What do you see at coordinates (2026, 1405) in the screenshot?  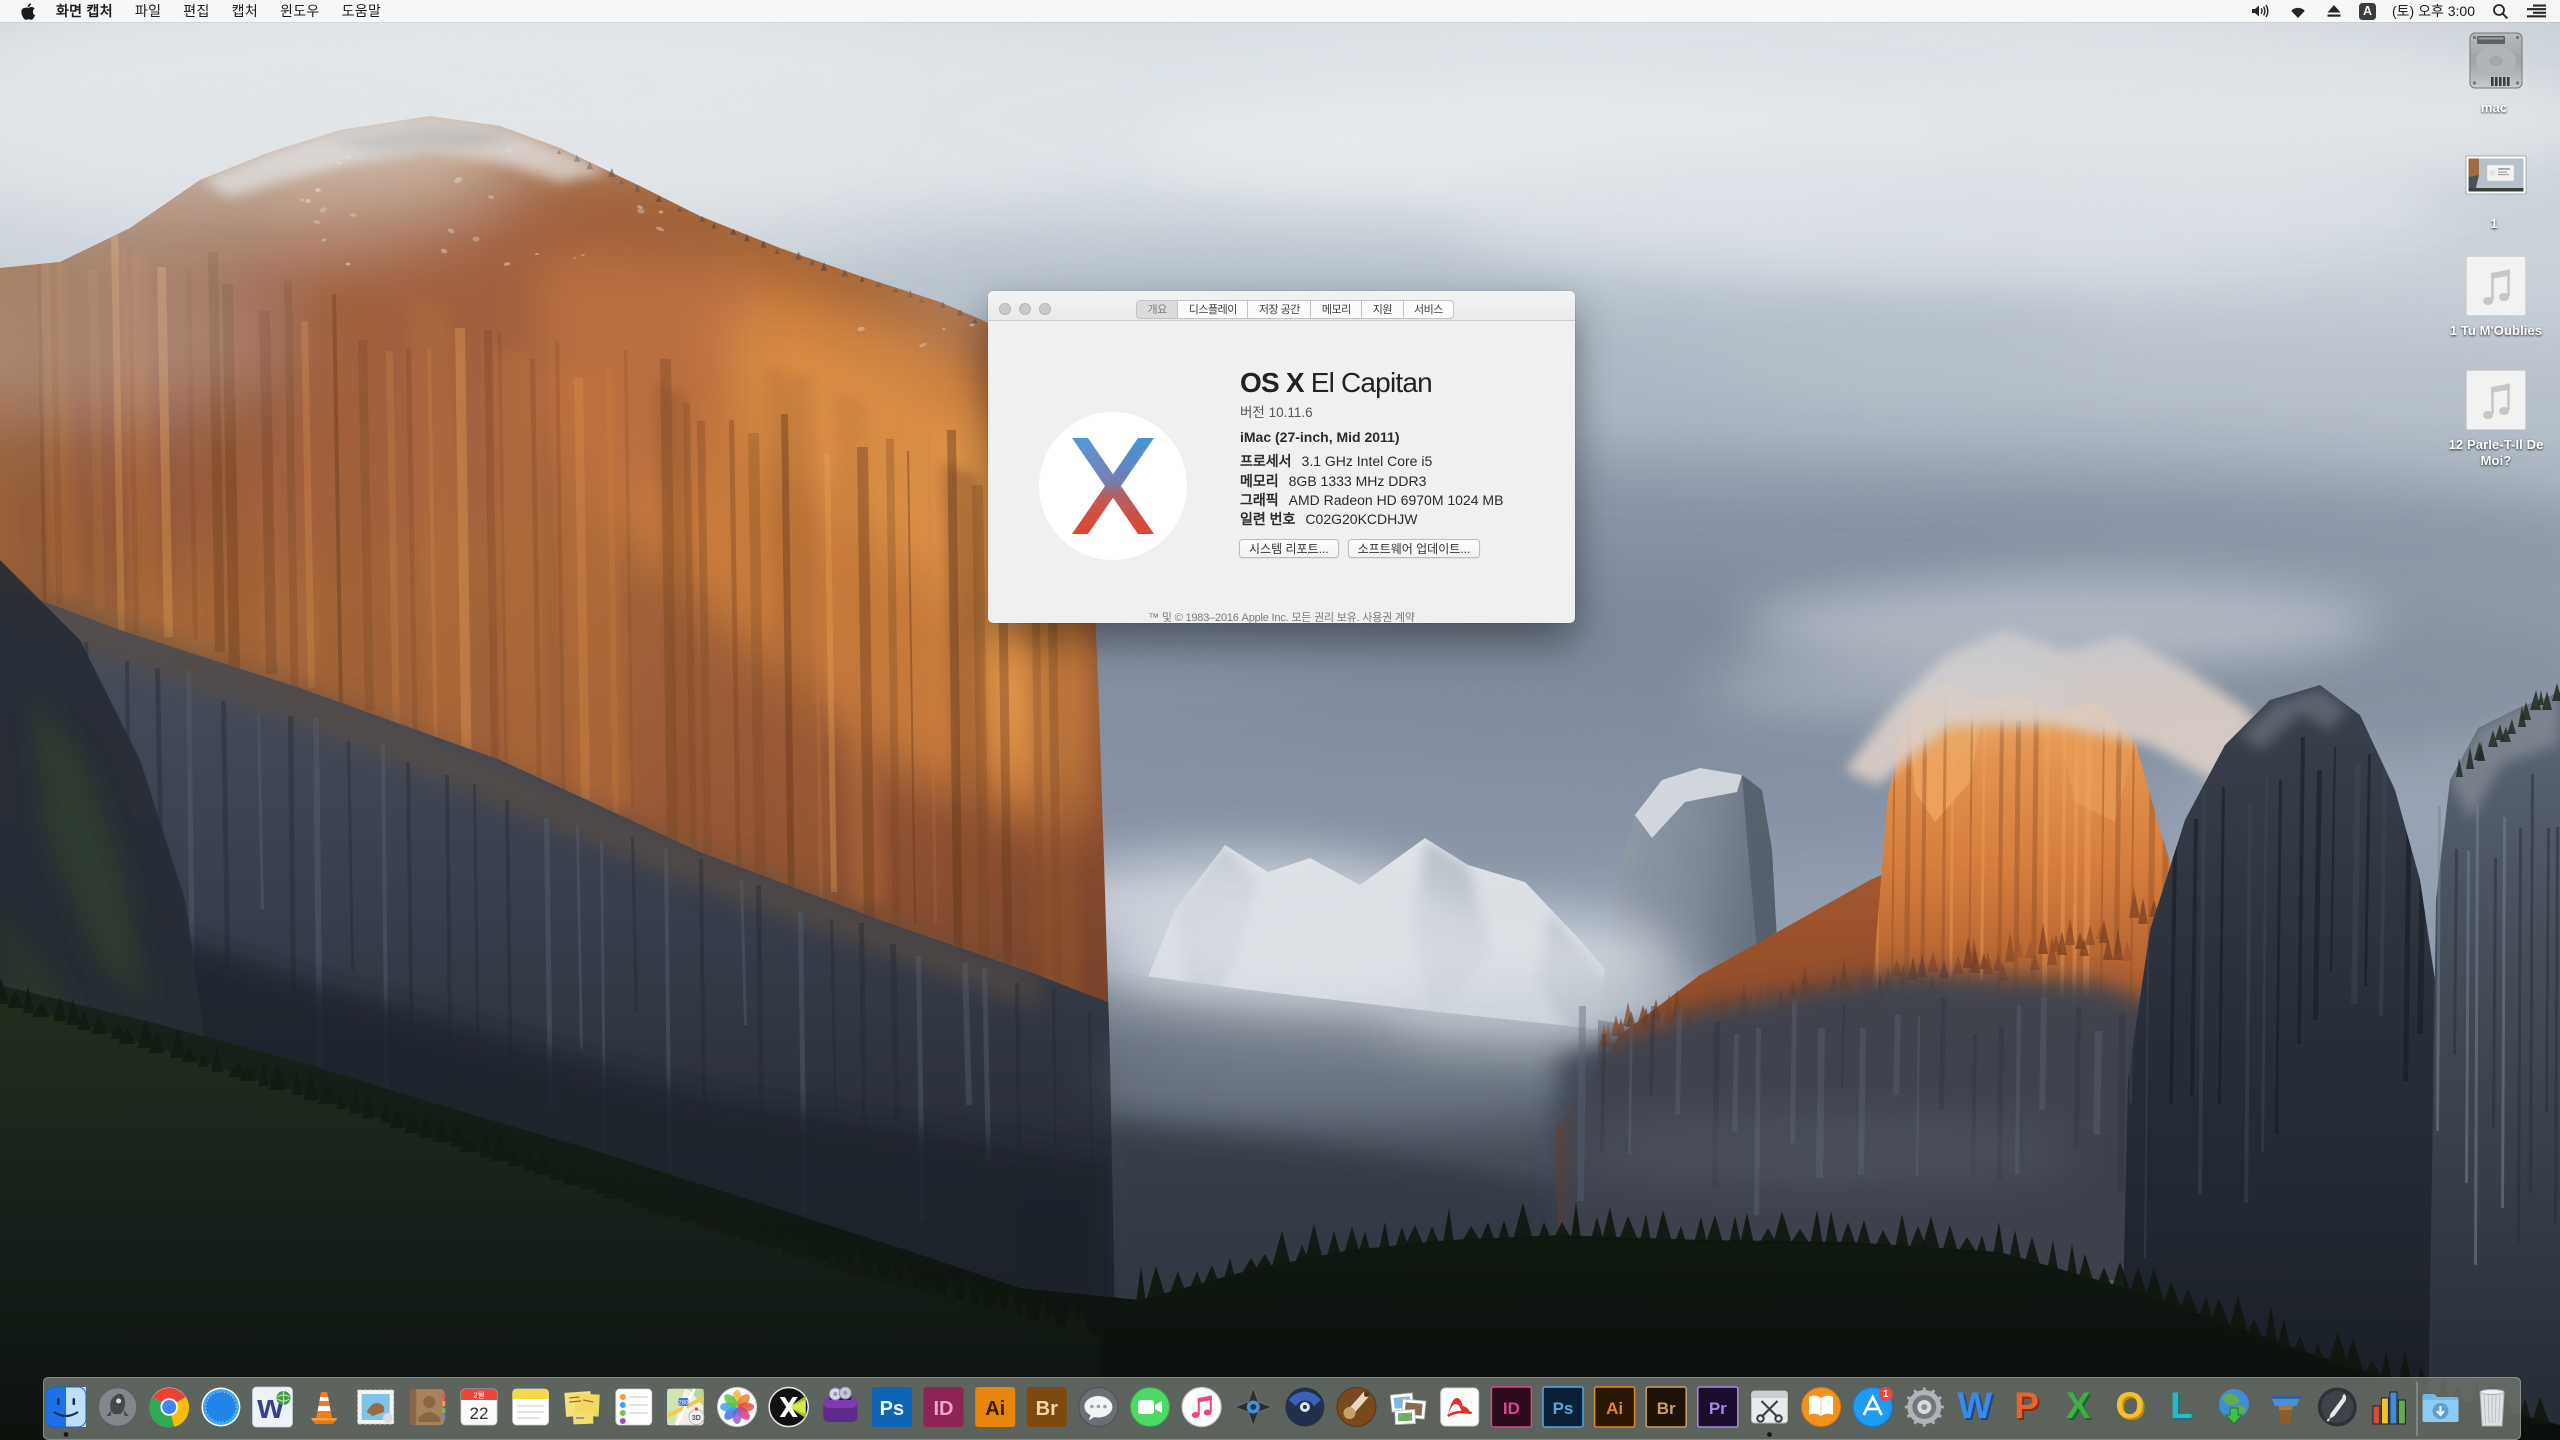 I see `svg-text: P` at bounding box center [2026, 1405].